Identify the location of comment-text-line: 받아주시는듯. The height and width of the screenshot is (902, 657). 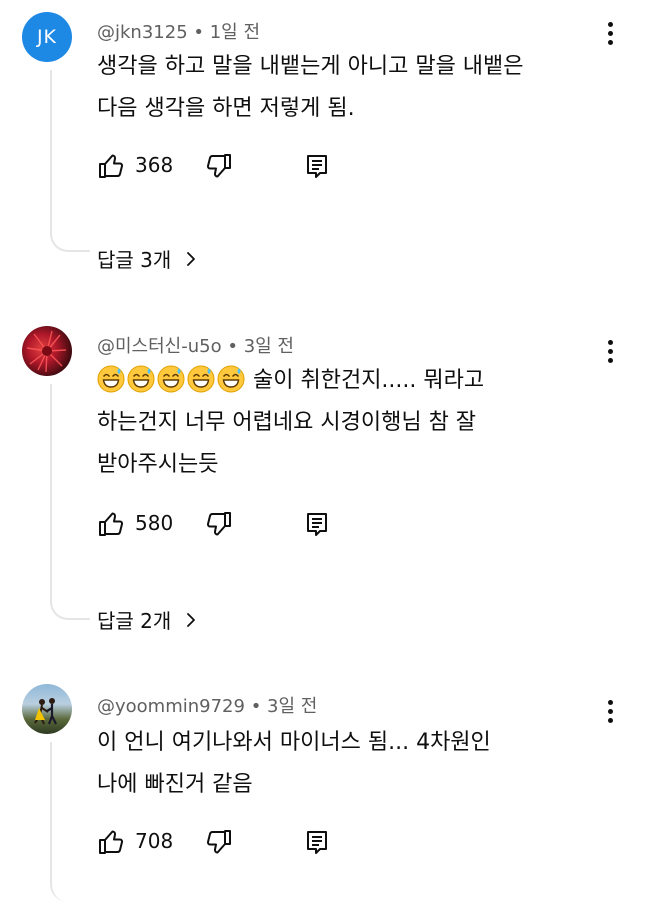
(158, 464).